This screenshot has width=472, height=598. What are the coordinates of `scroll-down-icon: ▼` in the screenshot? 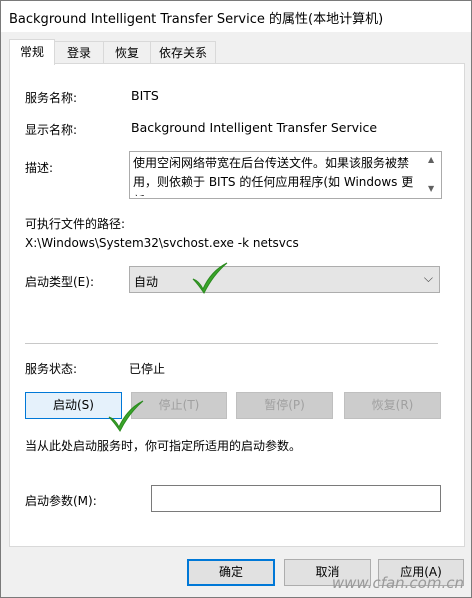 It's located at (431, 188).